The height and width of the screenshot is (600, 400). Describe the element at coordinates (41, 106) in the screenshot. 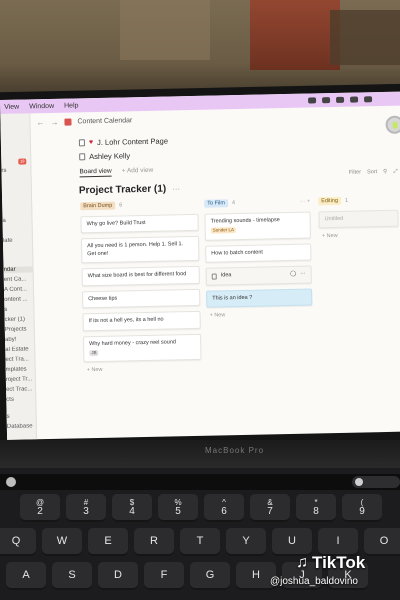

I see `menu-window: Window` at that location.